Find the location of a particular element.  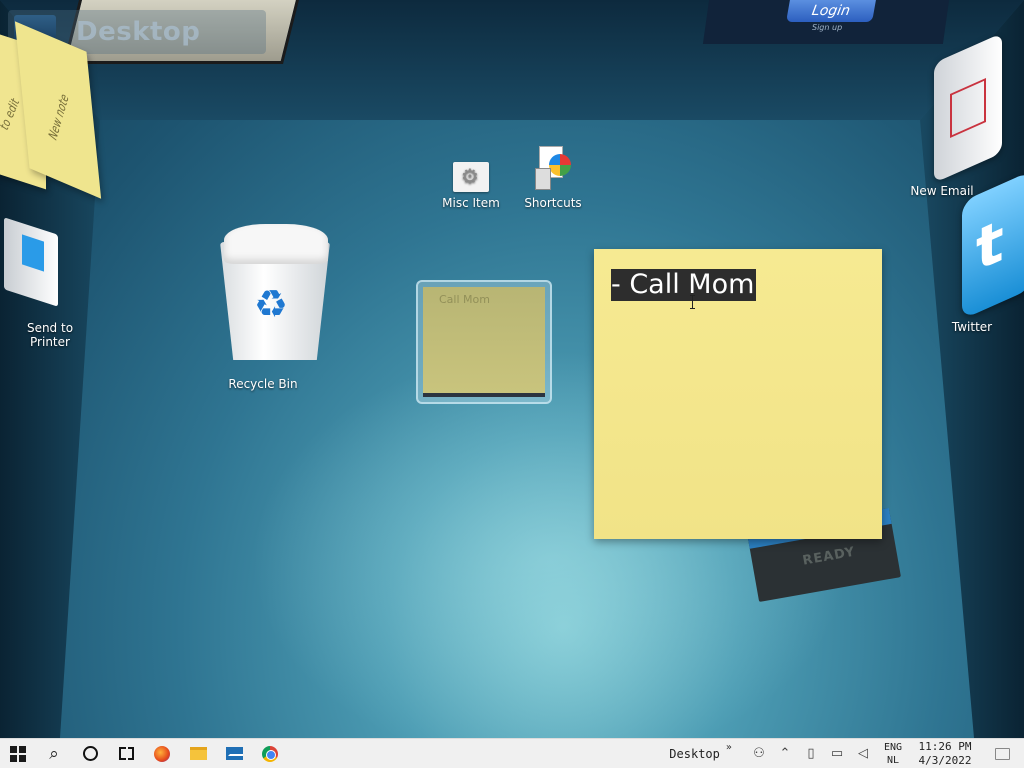

misc-item-icon is located at coordinates (471, 177).